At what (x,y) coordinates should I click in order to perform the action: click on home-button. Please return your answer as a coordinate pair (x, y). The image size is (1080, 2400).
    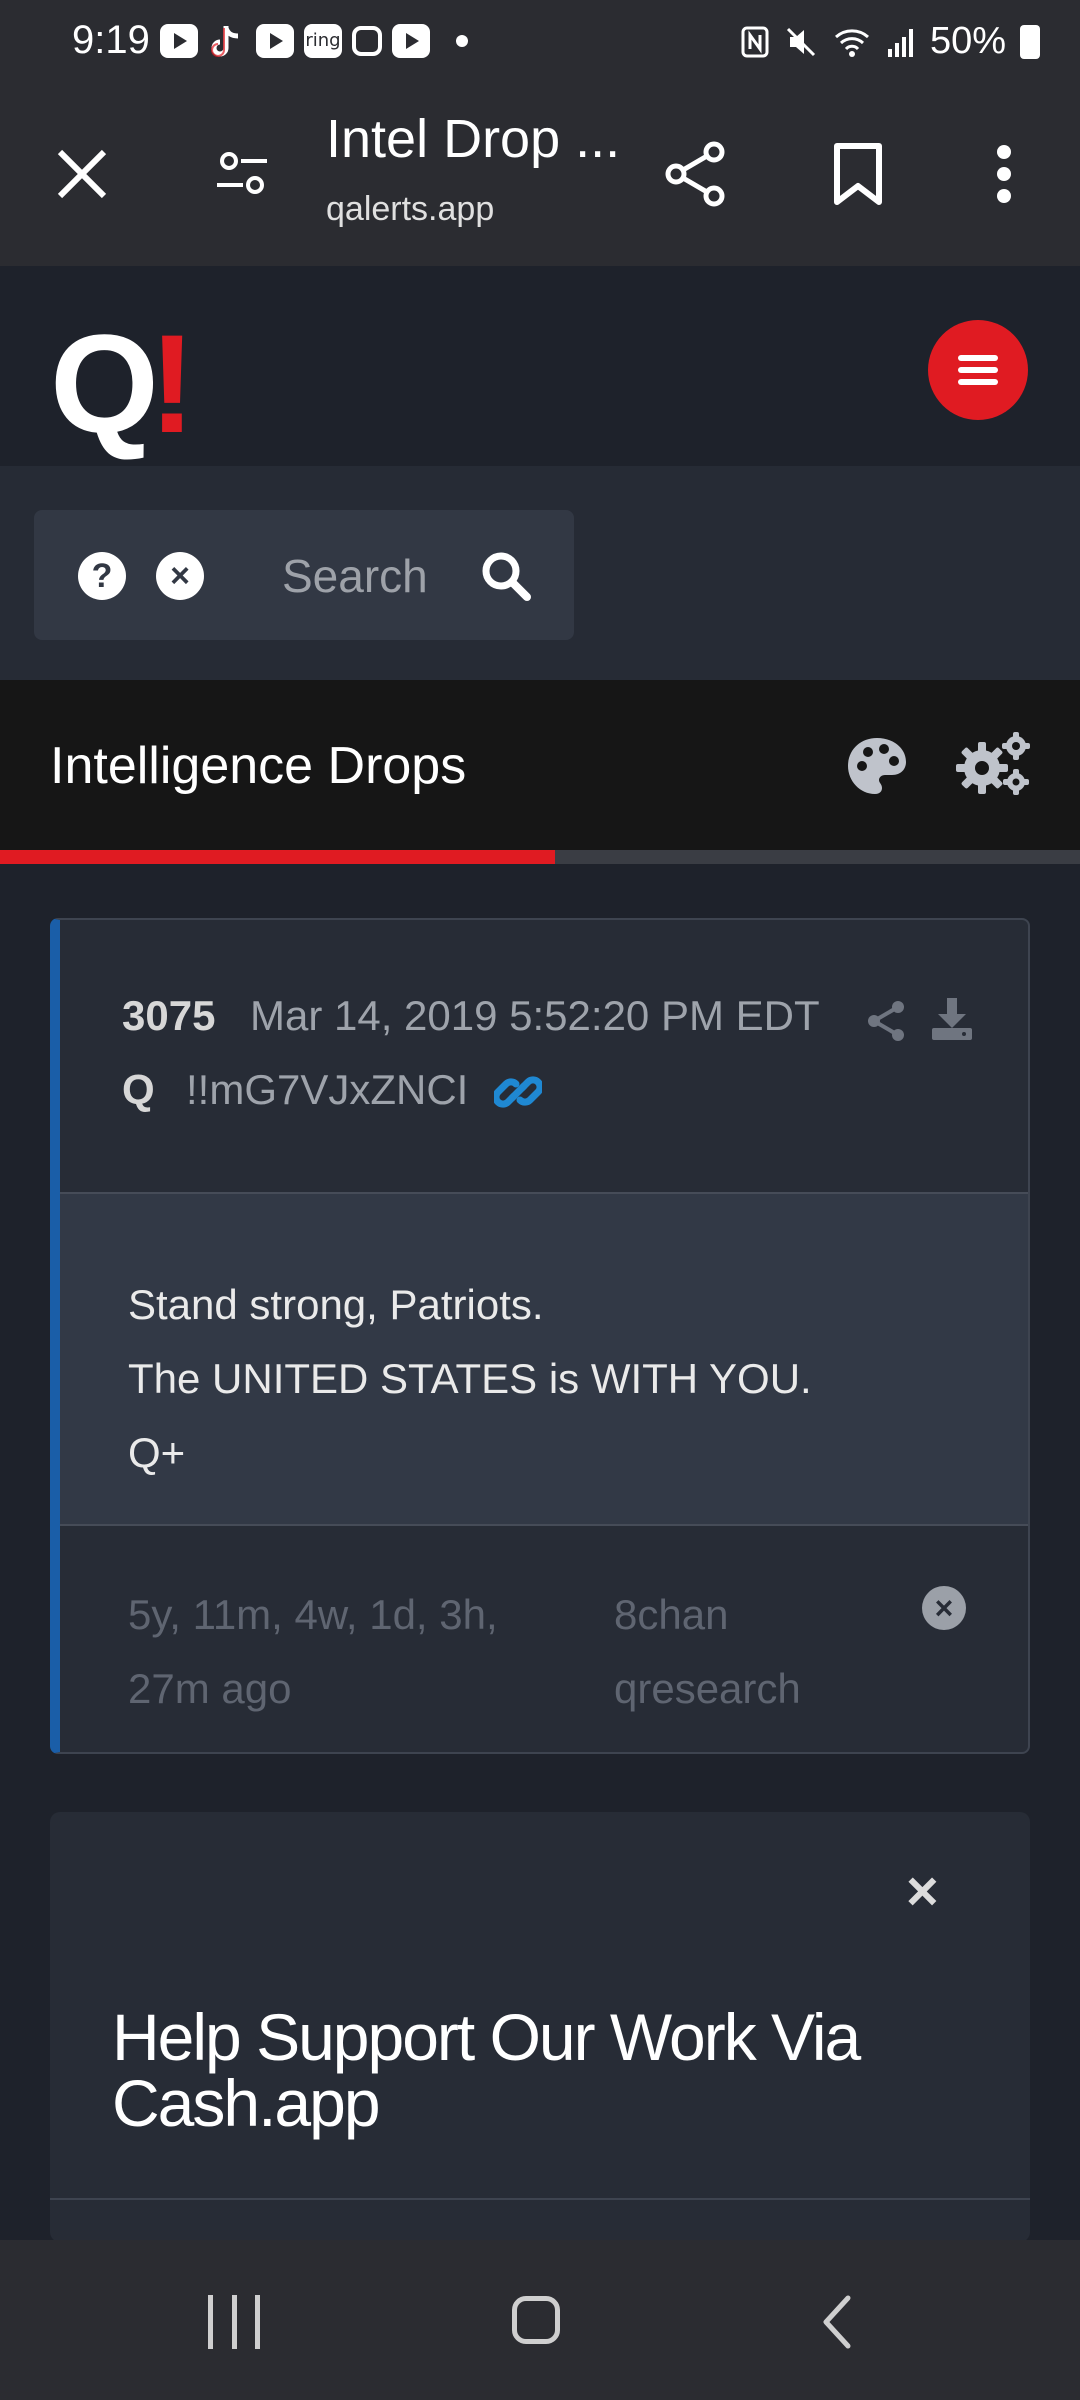
    Looking at the image, I should click on (536, 2320).